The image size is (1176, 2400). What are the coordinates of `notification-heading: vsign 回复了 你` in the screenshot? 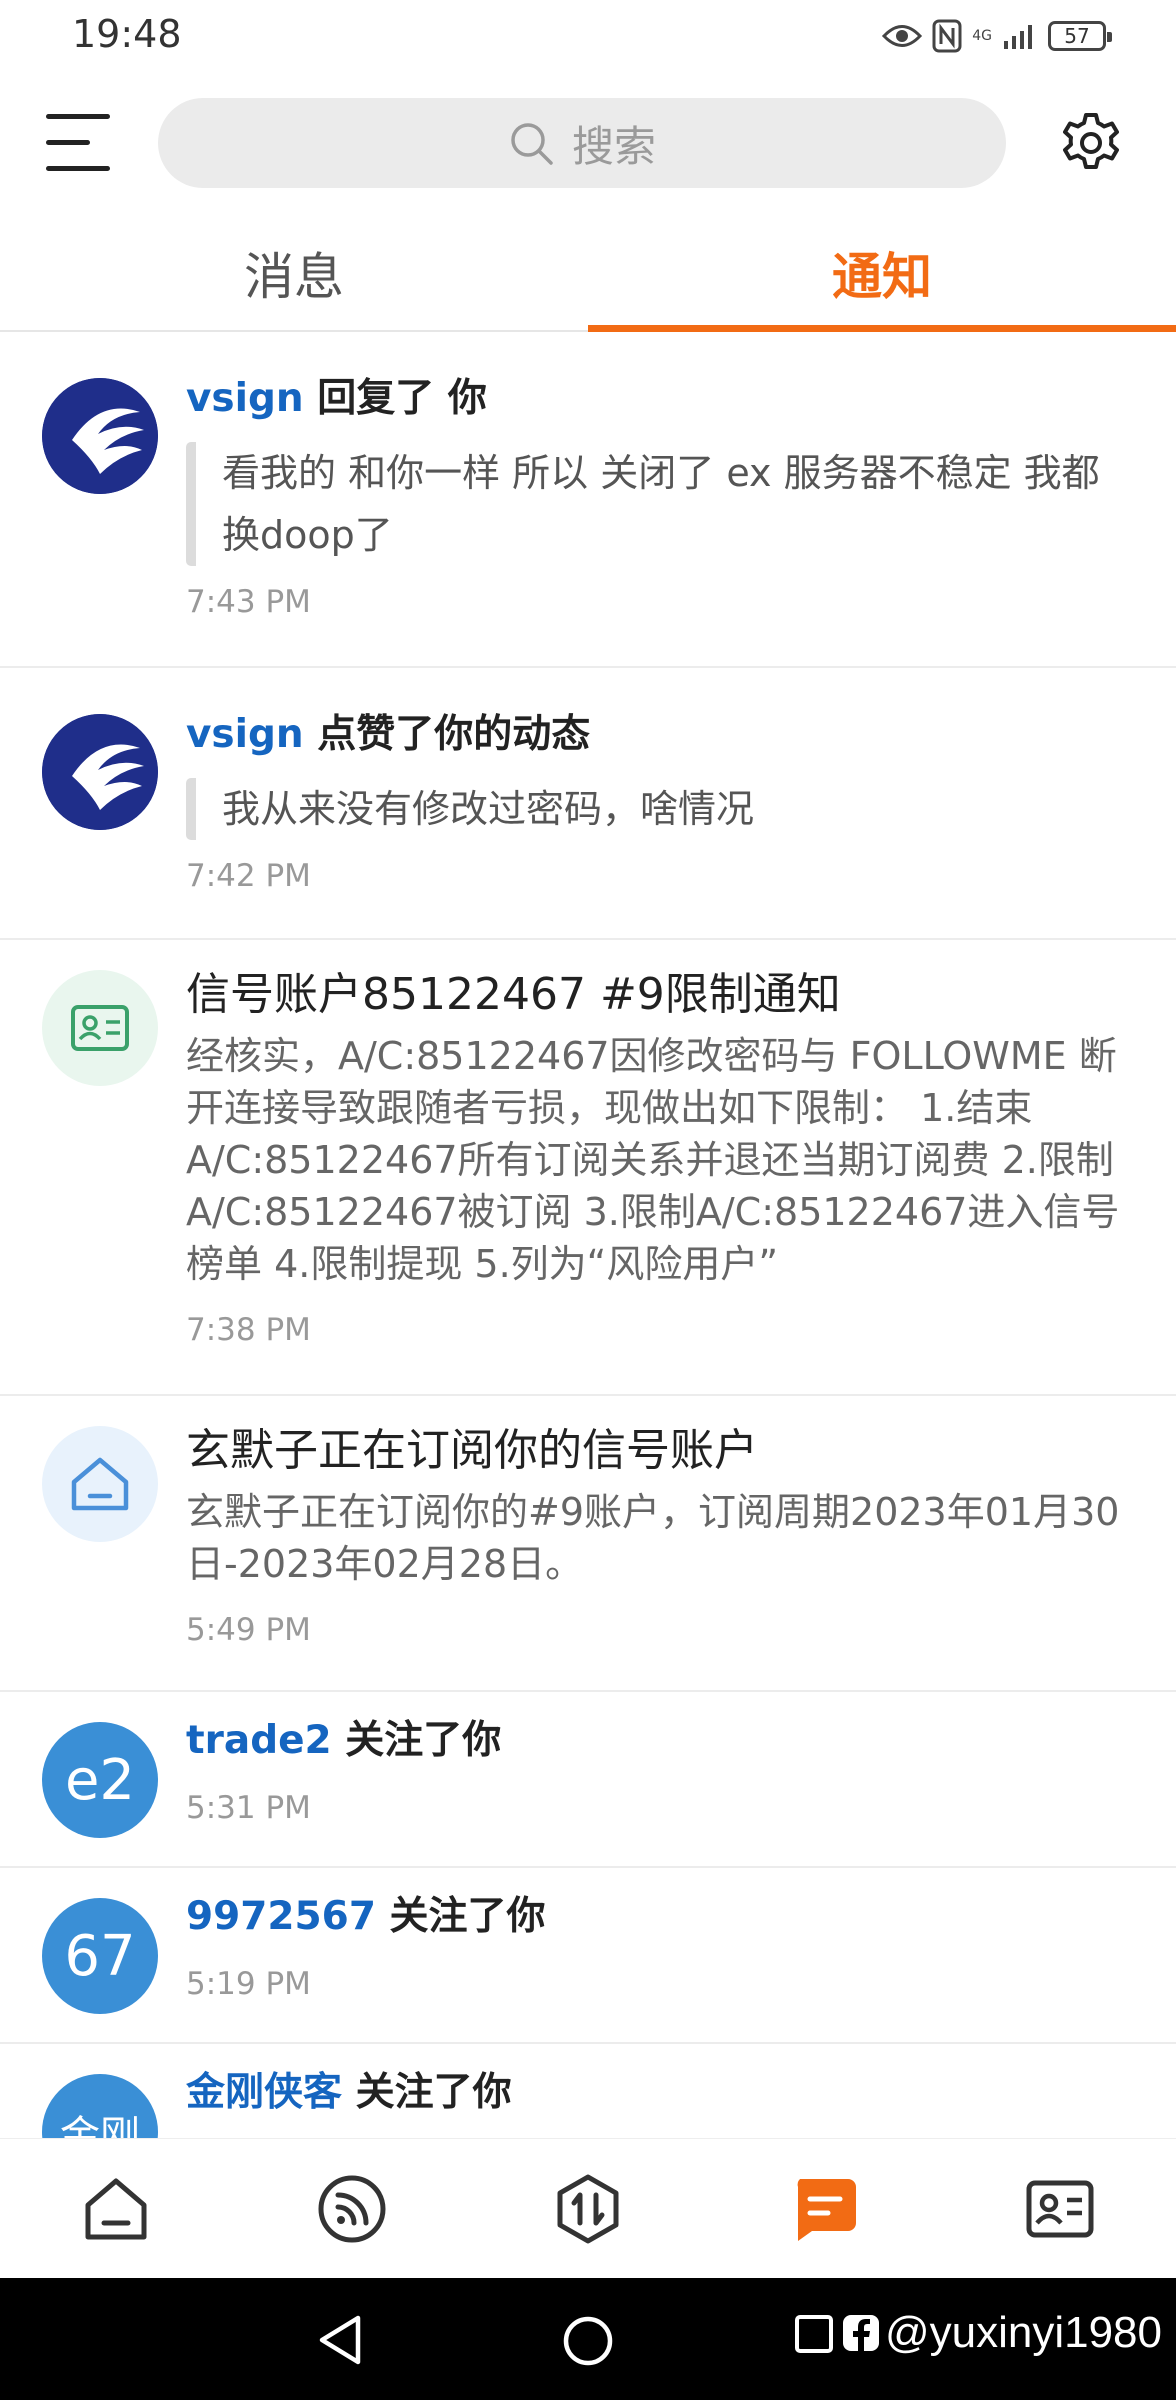 It's located at (661, 399).